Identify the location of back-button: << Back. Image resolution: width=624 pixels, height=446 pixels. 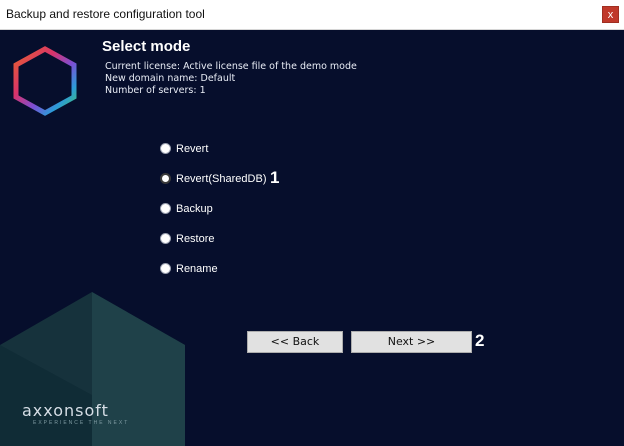
(295, 342).